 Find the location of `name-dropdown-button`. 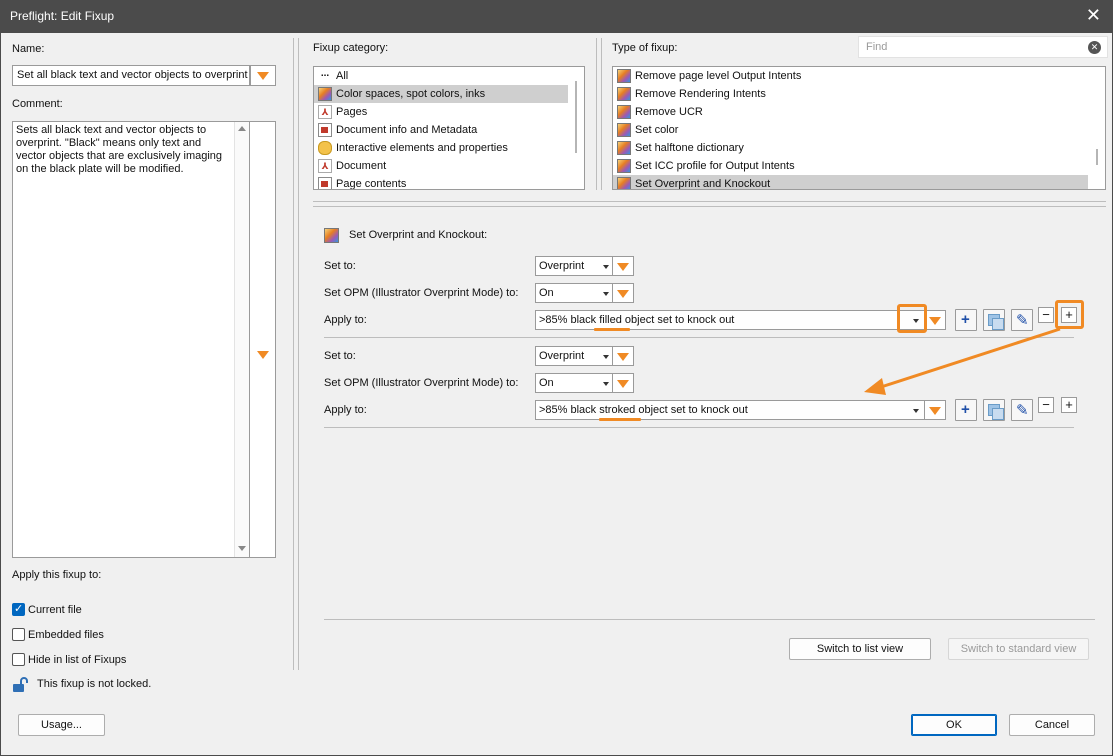

name-dropdown-button is located at coordinates (263, 75).